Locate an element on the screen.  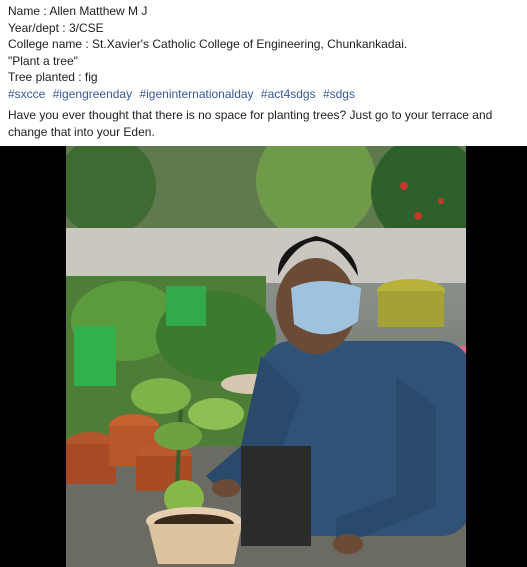
green-bucket is located at coordinates (95, 356).